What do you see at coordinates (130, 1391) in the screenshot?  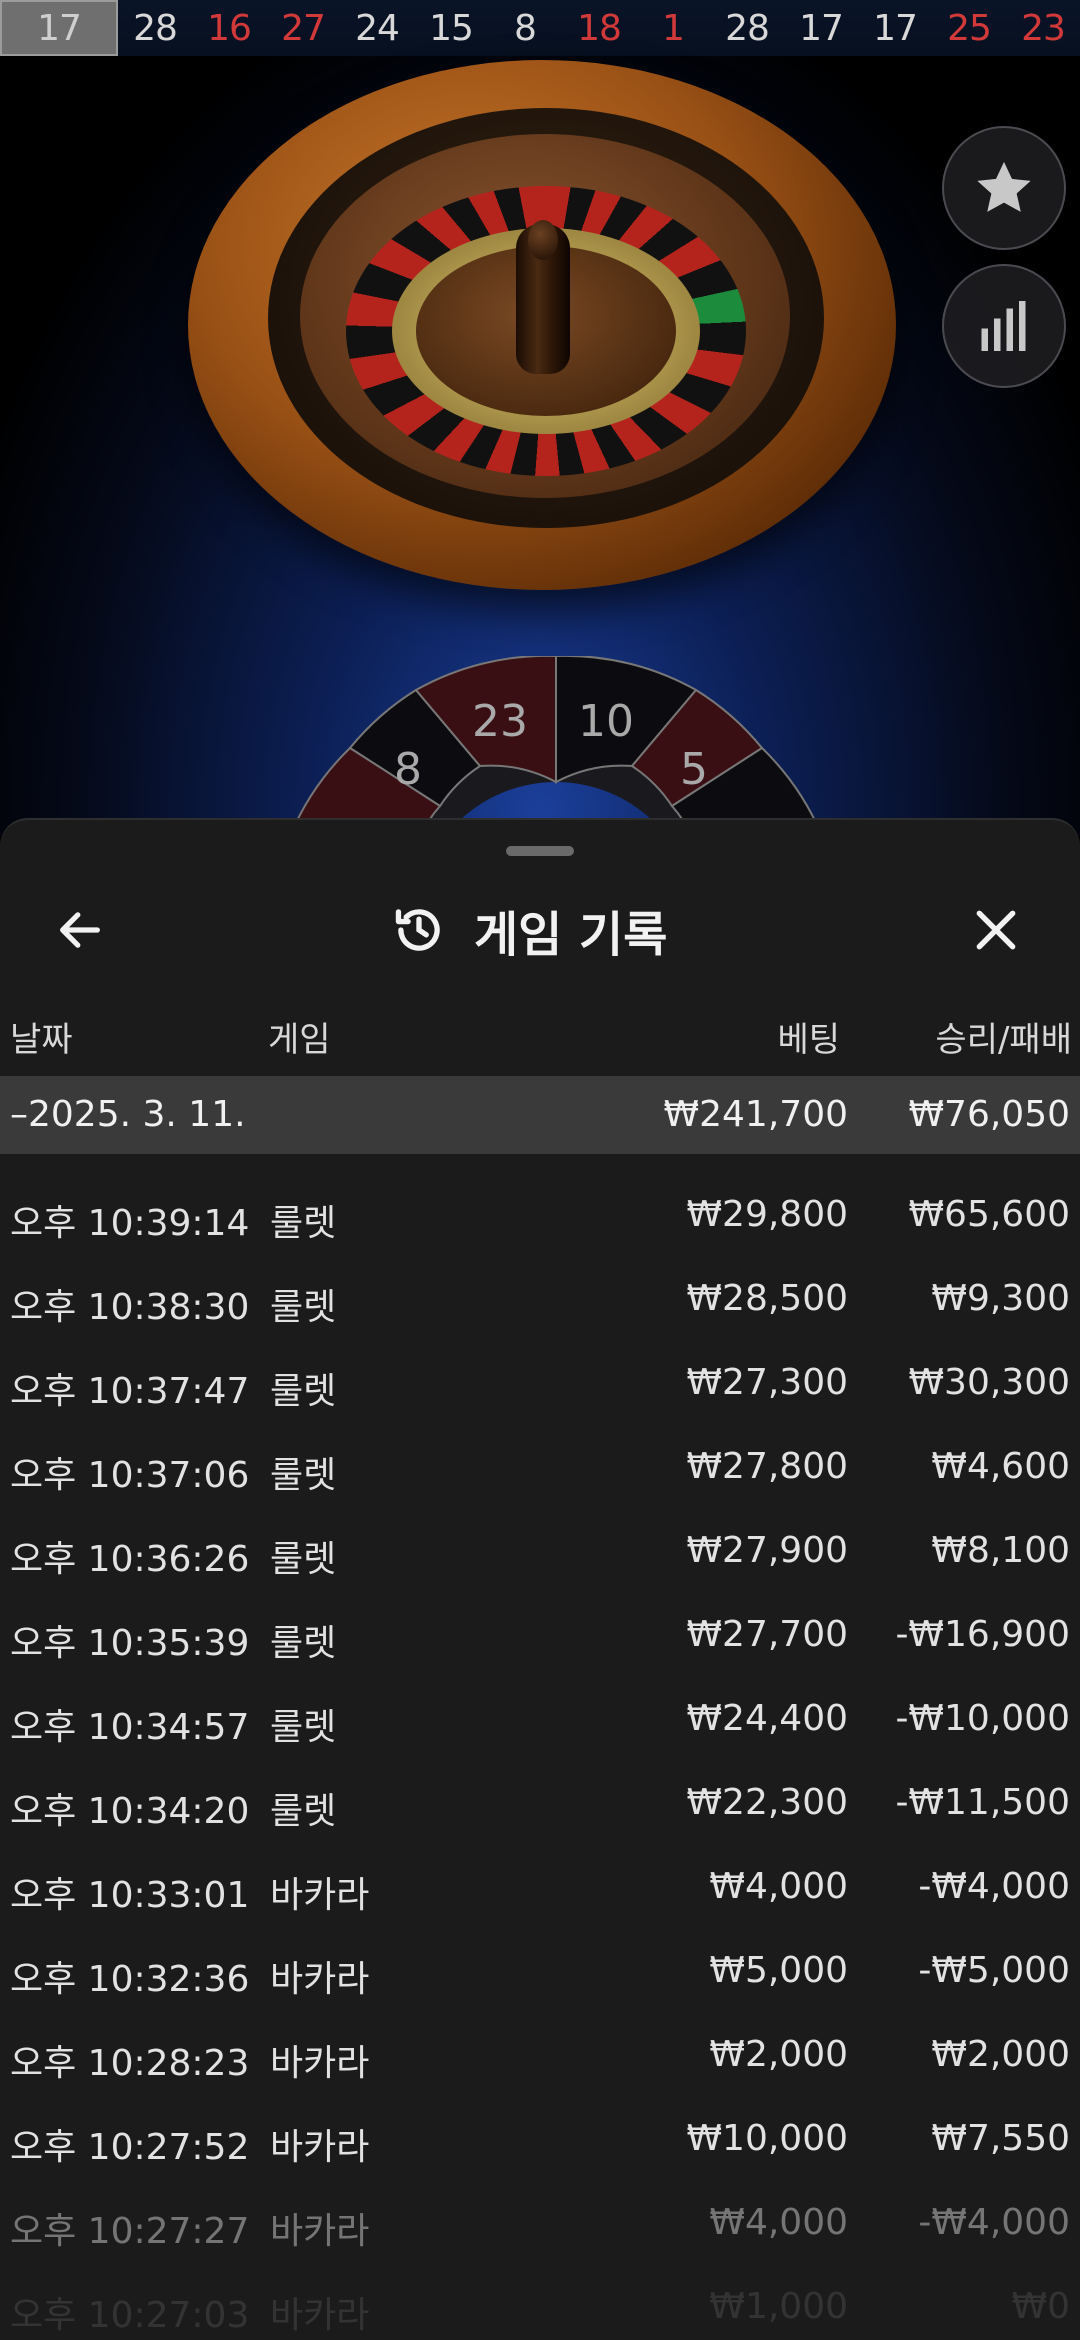 I see `row-time: 오후 10:37:47` at bounding box center [130, 1391].